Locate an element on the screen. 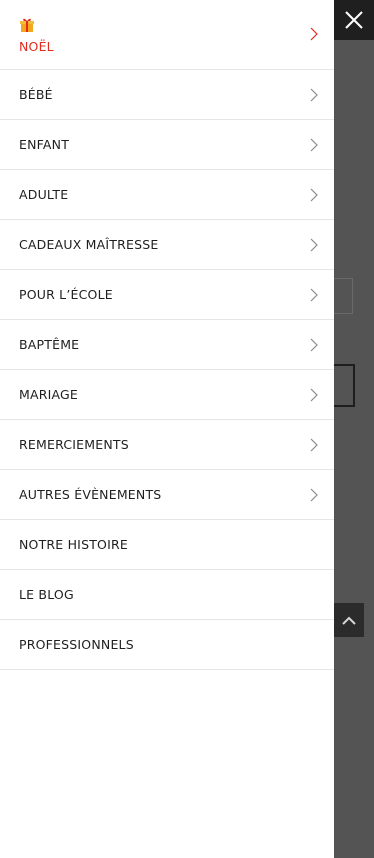 Image resolution: width=374 pixels, height=858 pixels. menu-item-remerciements: REMERCIEMENTS is located at coordinates (167, 445).